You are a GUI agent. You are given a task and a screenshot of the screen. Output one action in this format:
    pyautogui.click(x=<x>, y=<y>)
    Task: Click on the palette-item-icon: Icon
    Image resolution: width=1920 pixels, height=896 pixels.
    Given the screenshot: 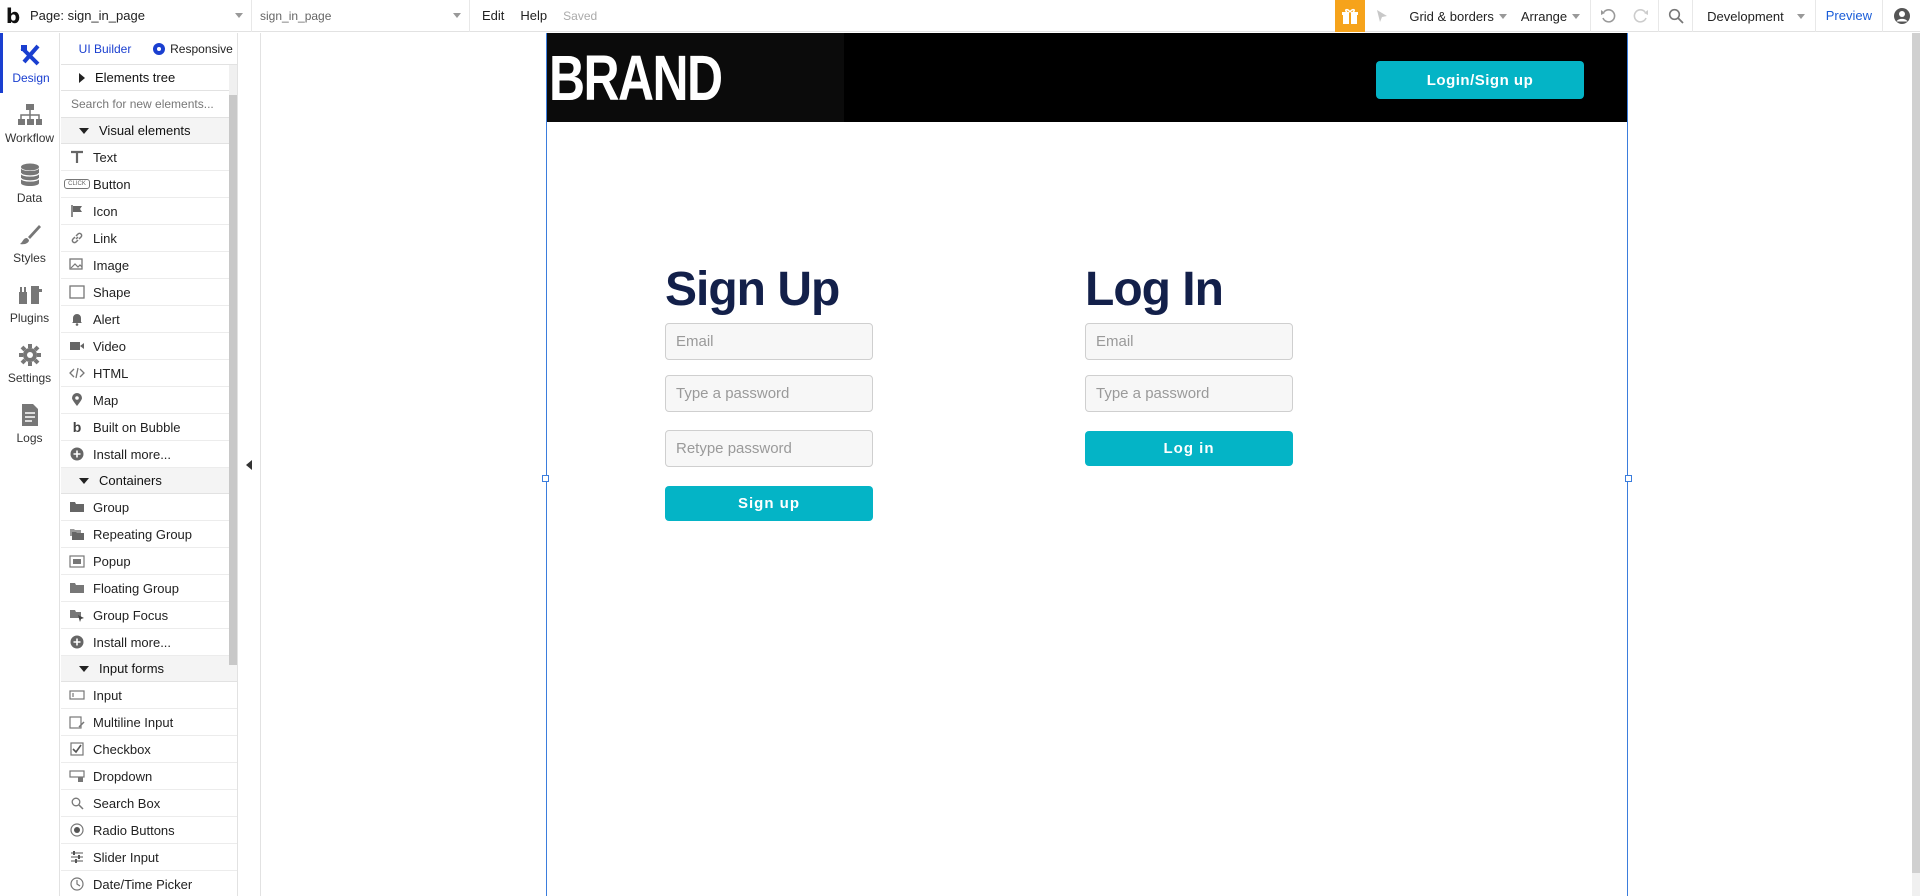 What is the action you would take?
    pyautogui.click(x=149, y=211)
    